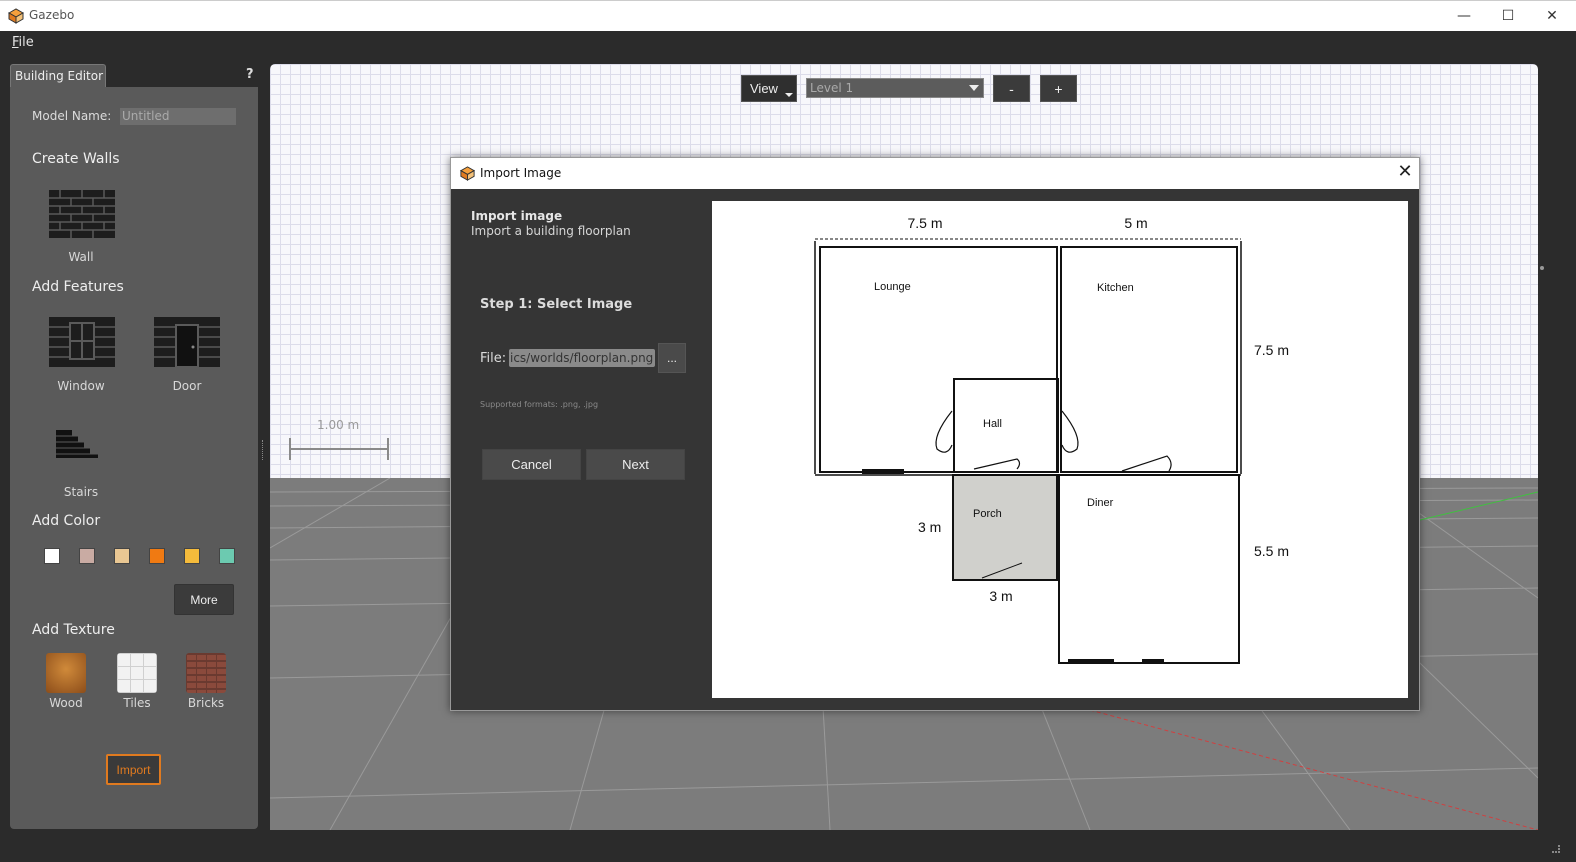  What do you see at coordinates (582, 358) in the screenshot?
I see `file-path-input: ics/worlds/floorplan.png` at bounding box center [582, 358].